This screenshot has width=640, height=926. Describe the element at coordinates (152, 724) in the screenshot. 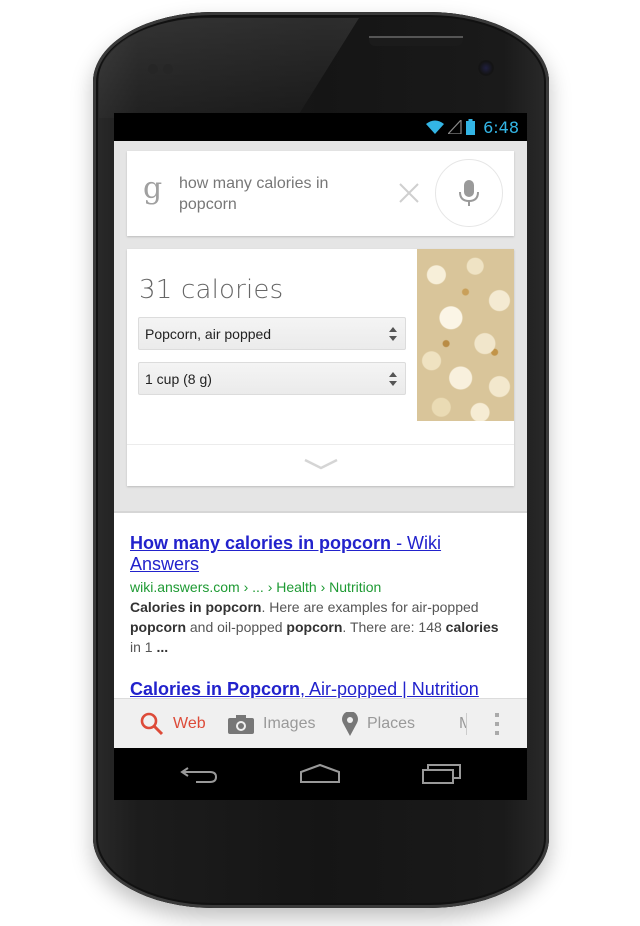

I see `search-icon` at that location.